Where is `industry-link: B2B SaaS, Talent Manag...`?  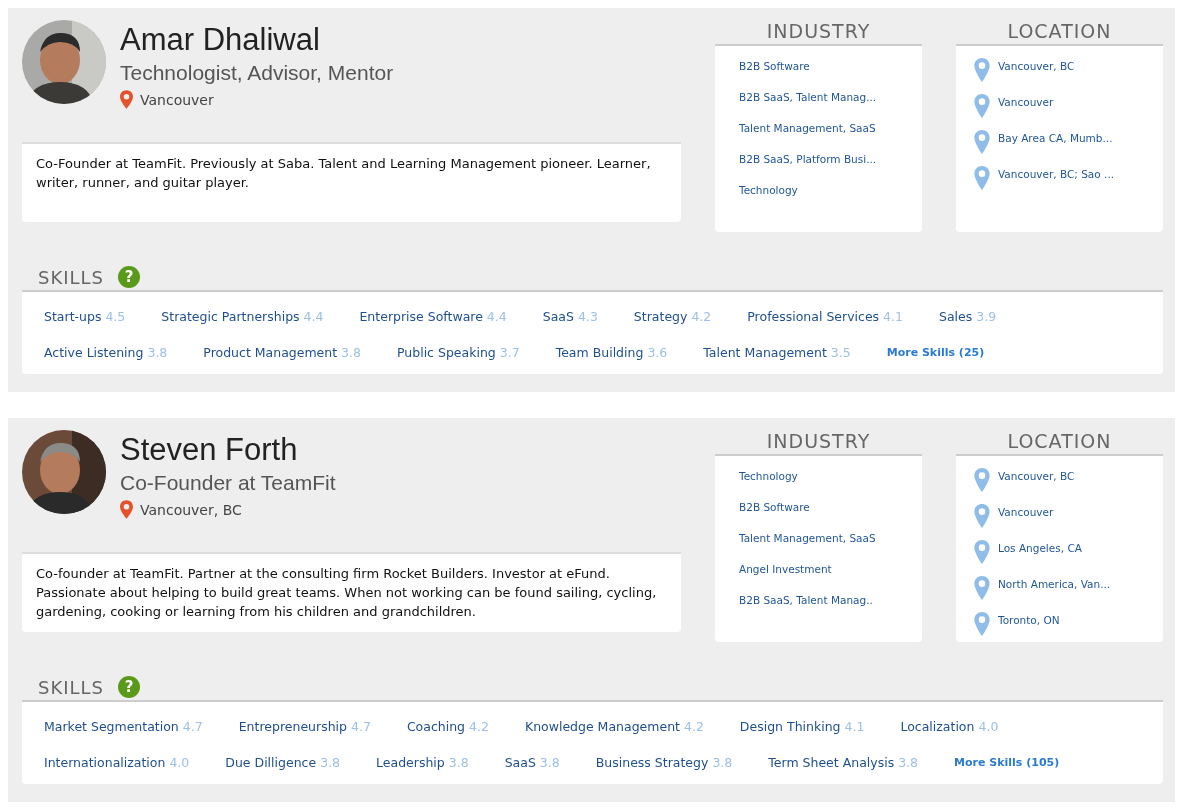
industry-link: B2B SaaS, Talent Manag... is located at coordinates (825, 97).